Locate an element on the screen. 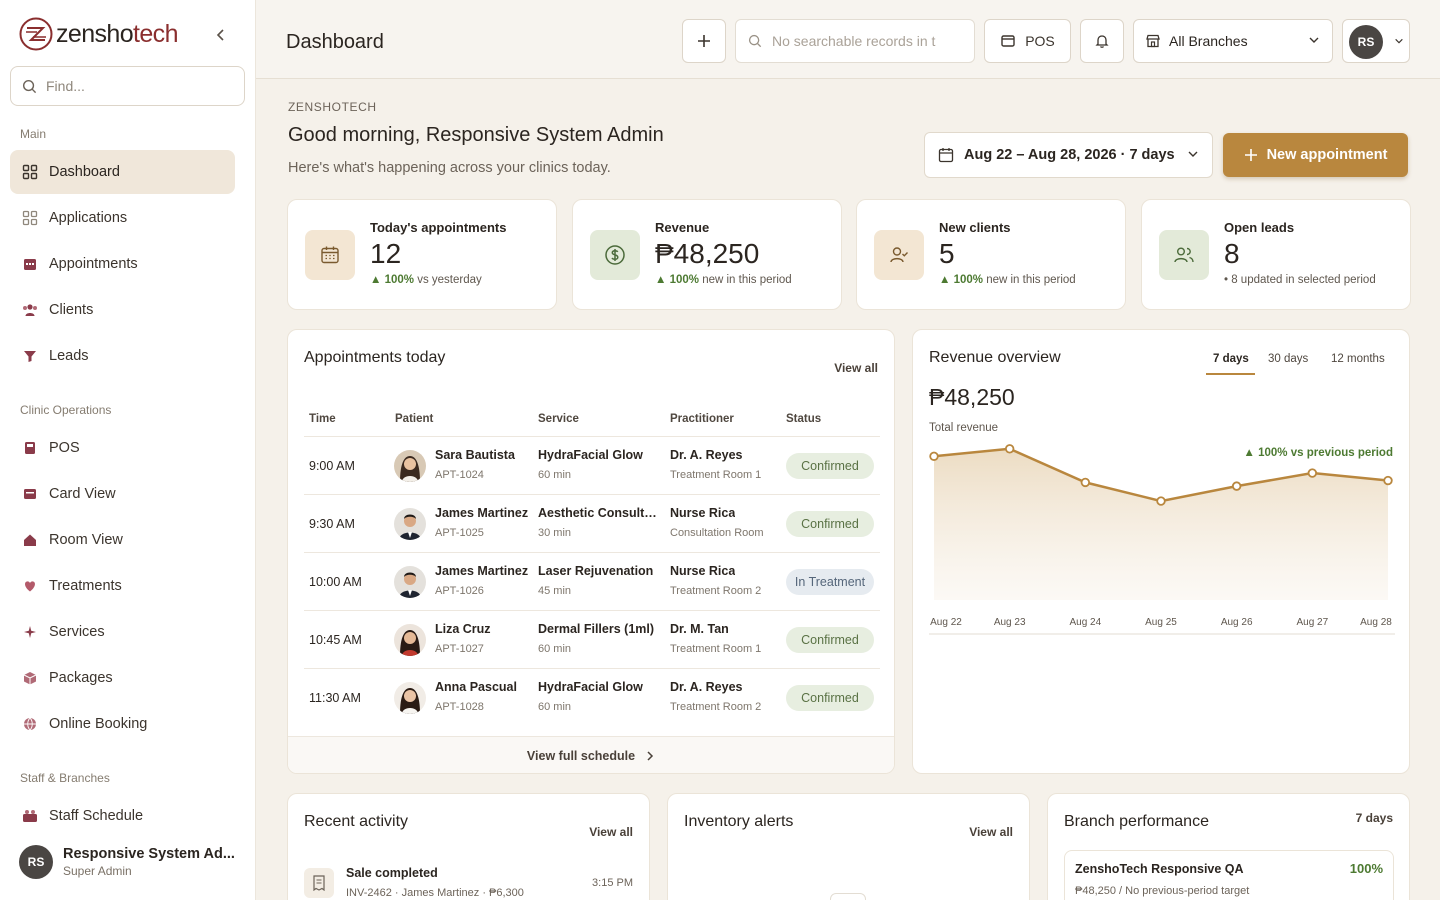 The width and height of the screenshot is (1440, 900). appointments-view-all-link: View all is located at coordinates (856, 368).